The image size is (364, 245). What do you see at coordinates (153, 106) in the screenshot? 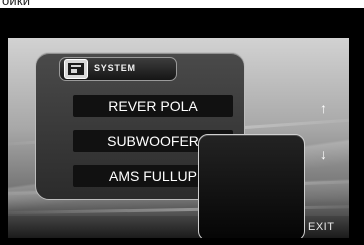
I see `menu-item-rever-pola: REVER POLA` at bounding box center [153, 106].